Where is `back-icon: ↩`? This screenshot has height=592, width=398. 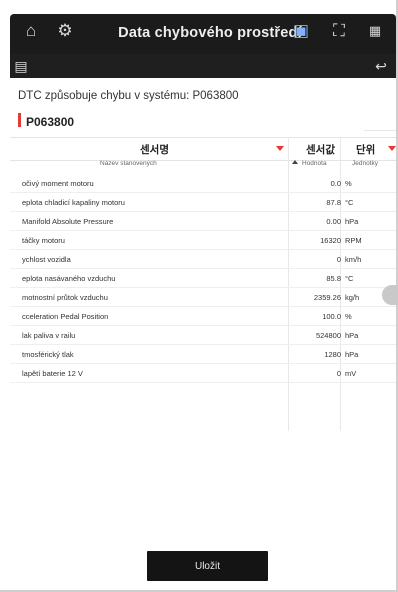
back-icon: ↩ is located at coordinates (381, 66).